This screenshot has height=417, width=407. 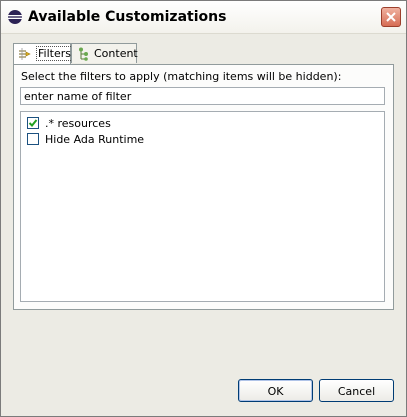 I want to click on tab-content-label: Content, so click(x=116, y=53).